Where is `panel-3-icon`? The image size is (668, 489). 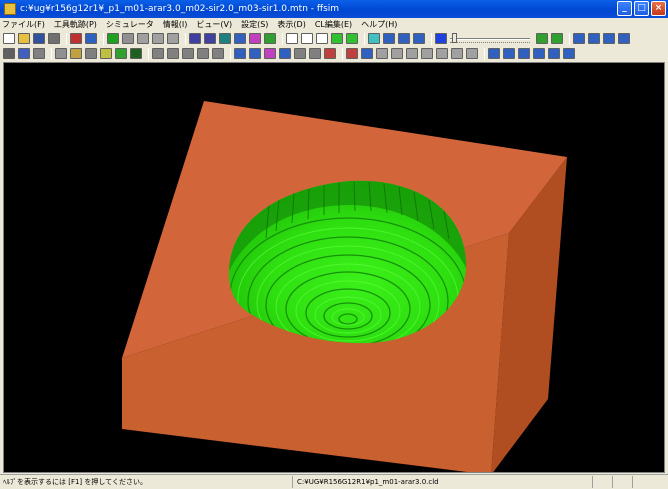 panel-3-icon is located at coordinates (382, 53).